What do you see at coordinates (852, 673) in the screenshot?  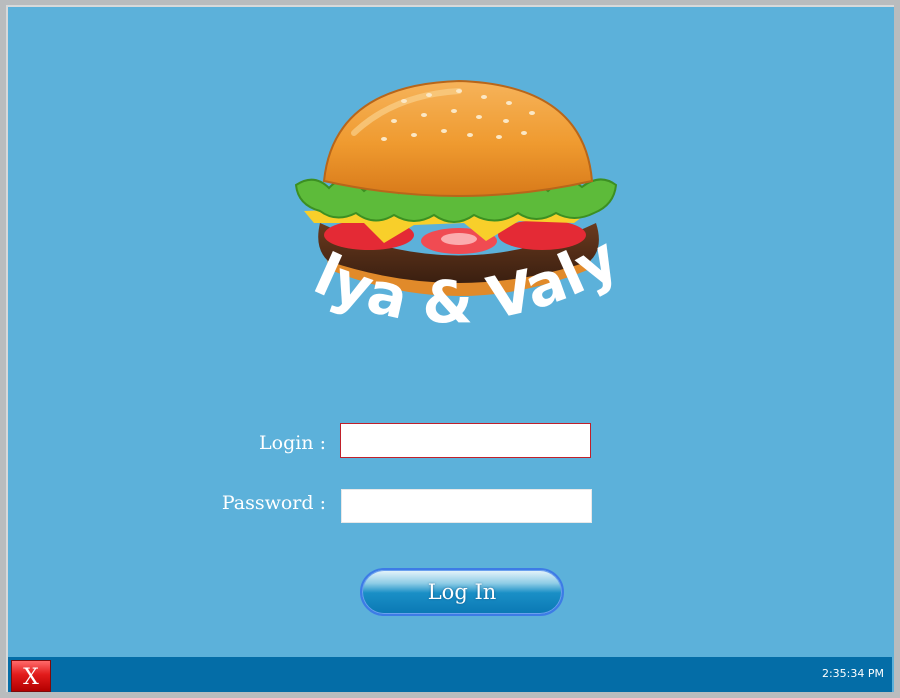 I see `clock-display: 2:35:34 PM` at bounding box center [852, 673].